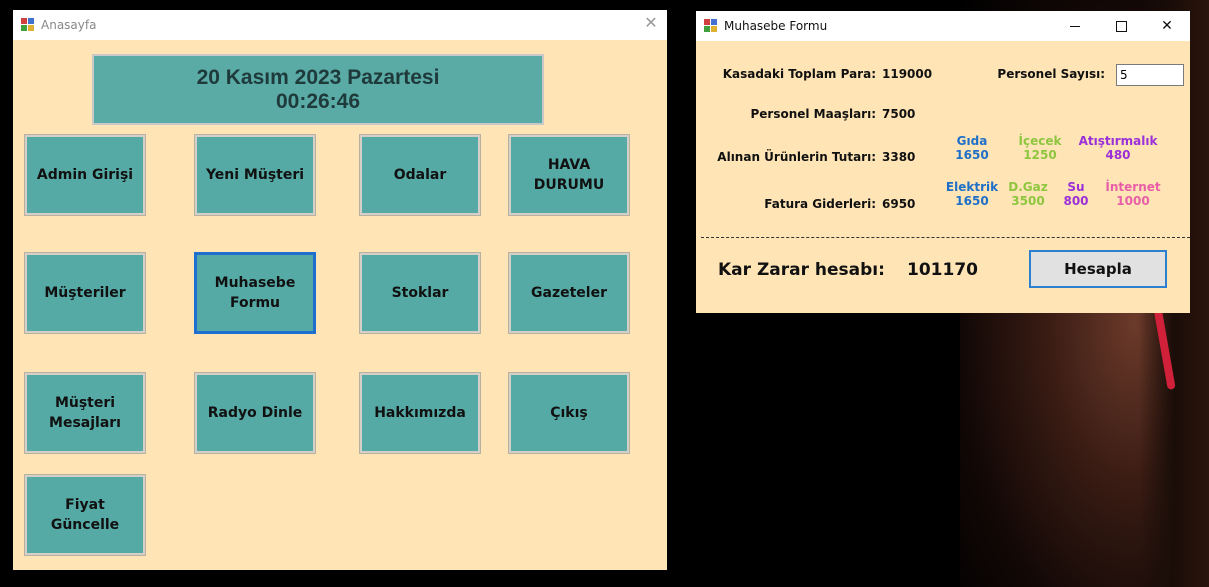 This screenshot has width=1209, height=587. I want to click on yeni-musteri-button: Yeni Müşteri, so click(255, 175).